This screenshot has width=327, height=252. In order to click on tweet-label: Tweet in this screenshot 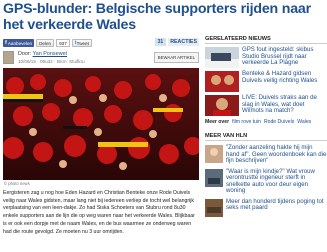, I will do `click(82, 43)`.